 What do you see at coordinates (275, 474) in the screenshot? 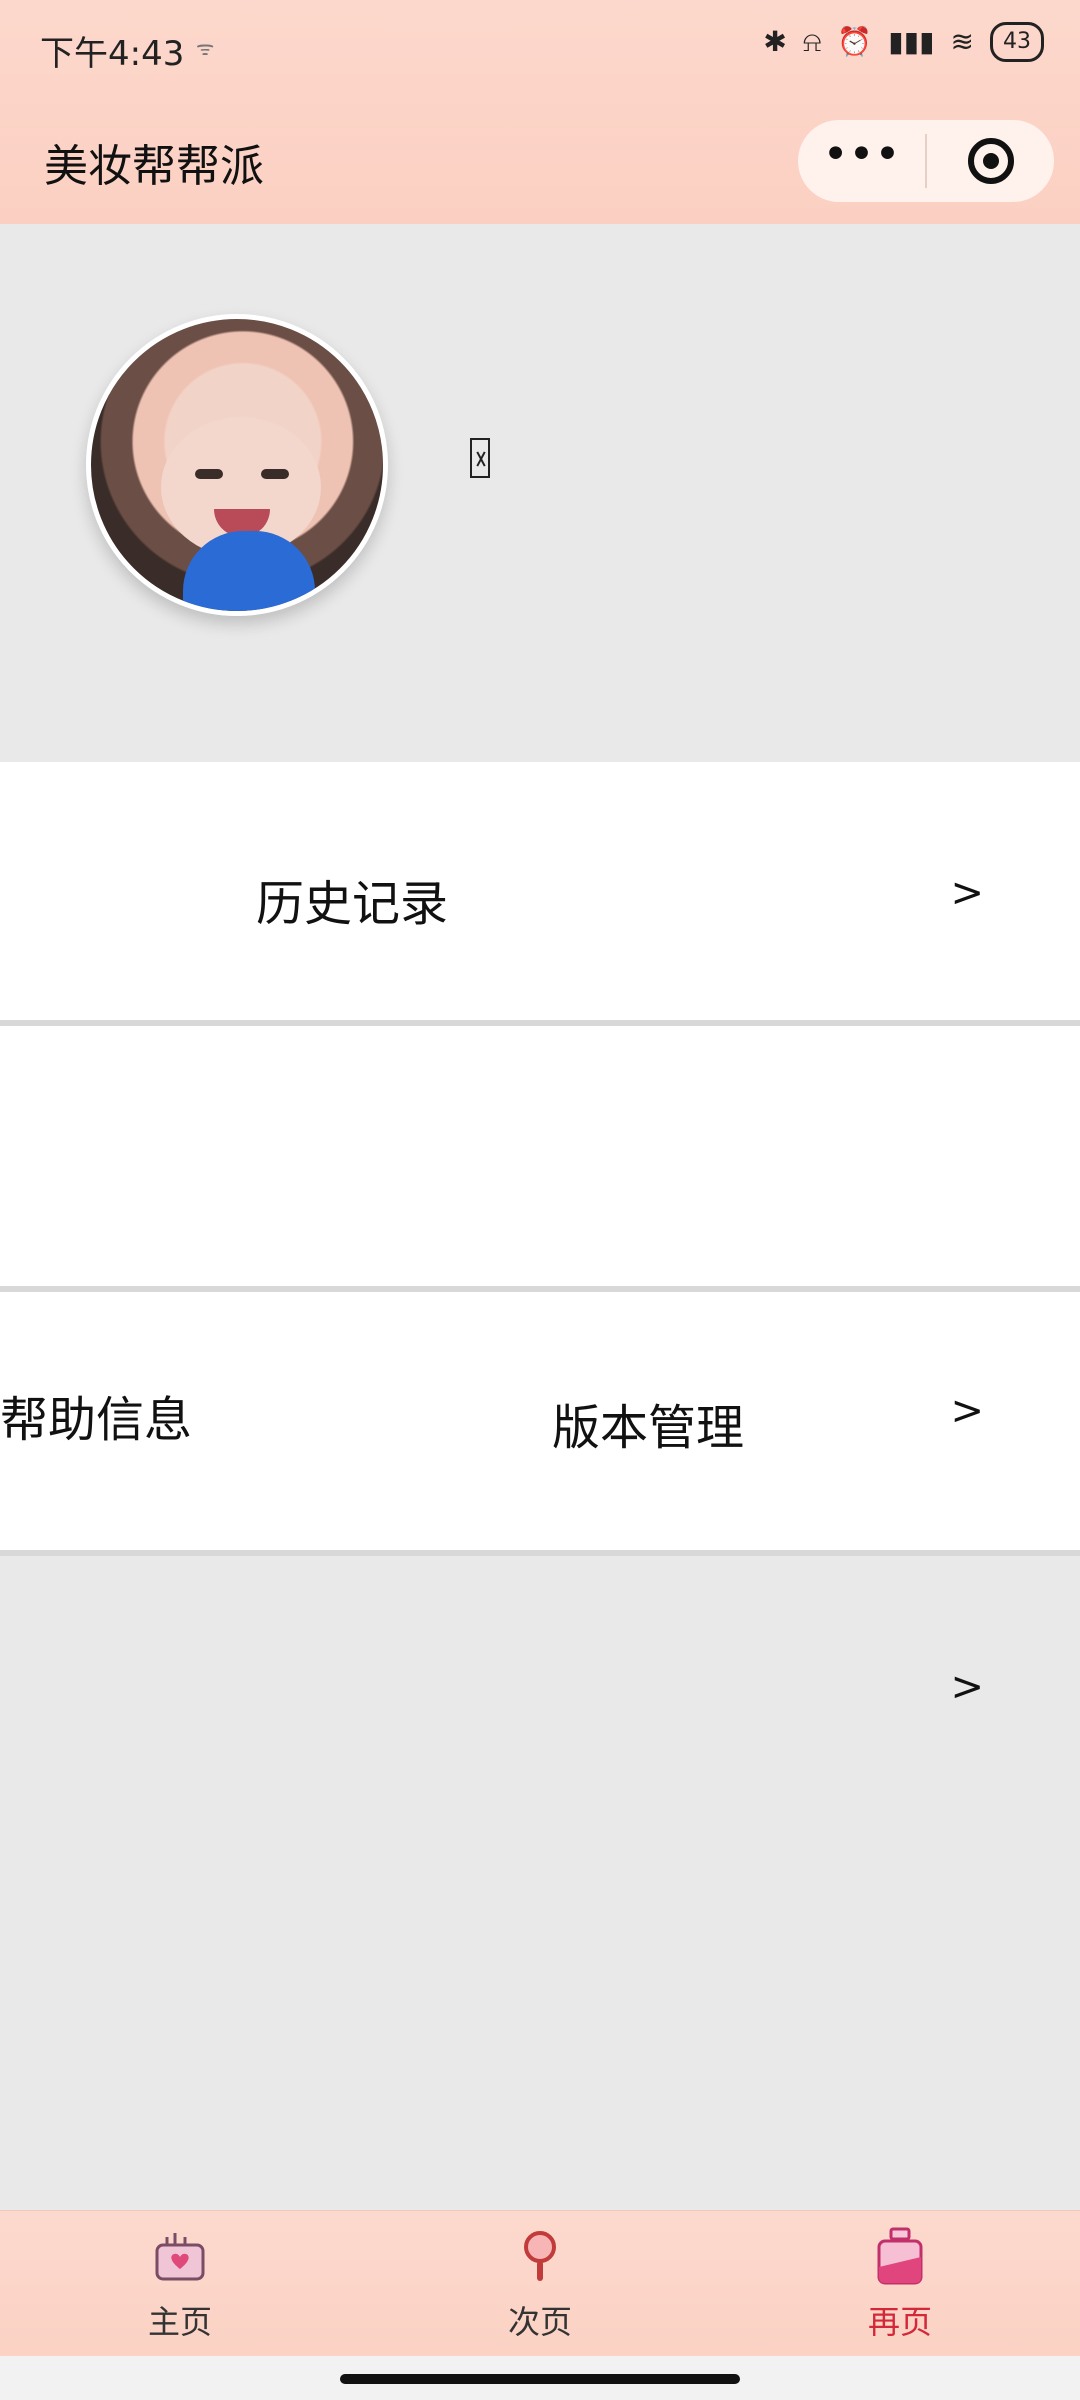
I see `avatar-eye-right` at bounding box center [275, 474].